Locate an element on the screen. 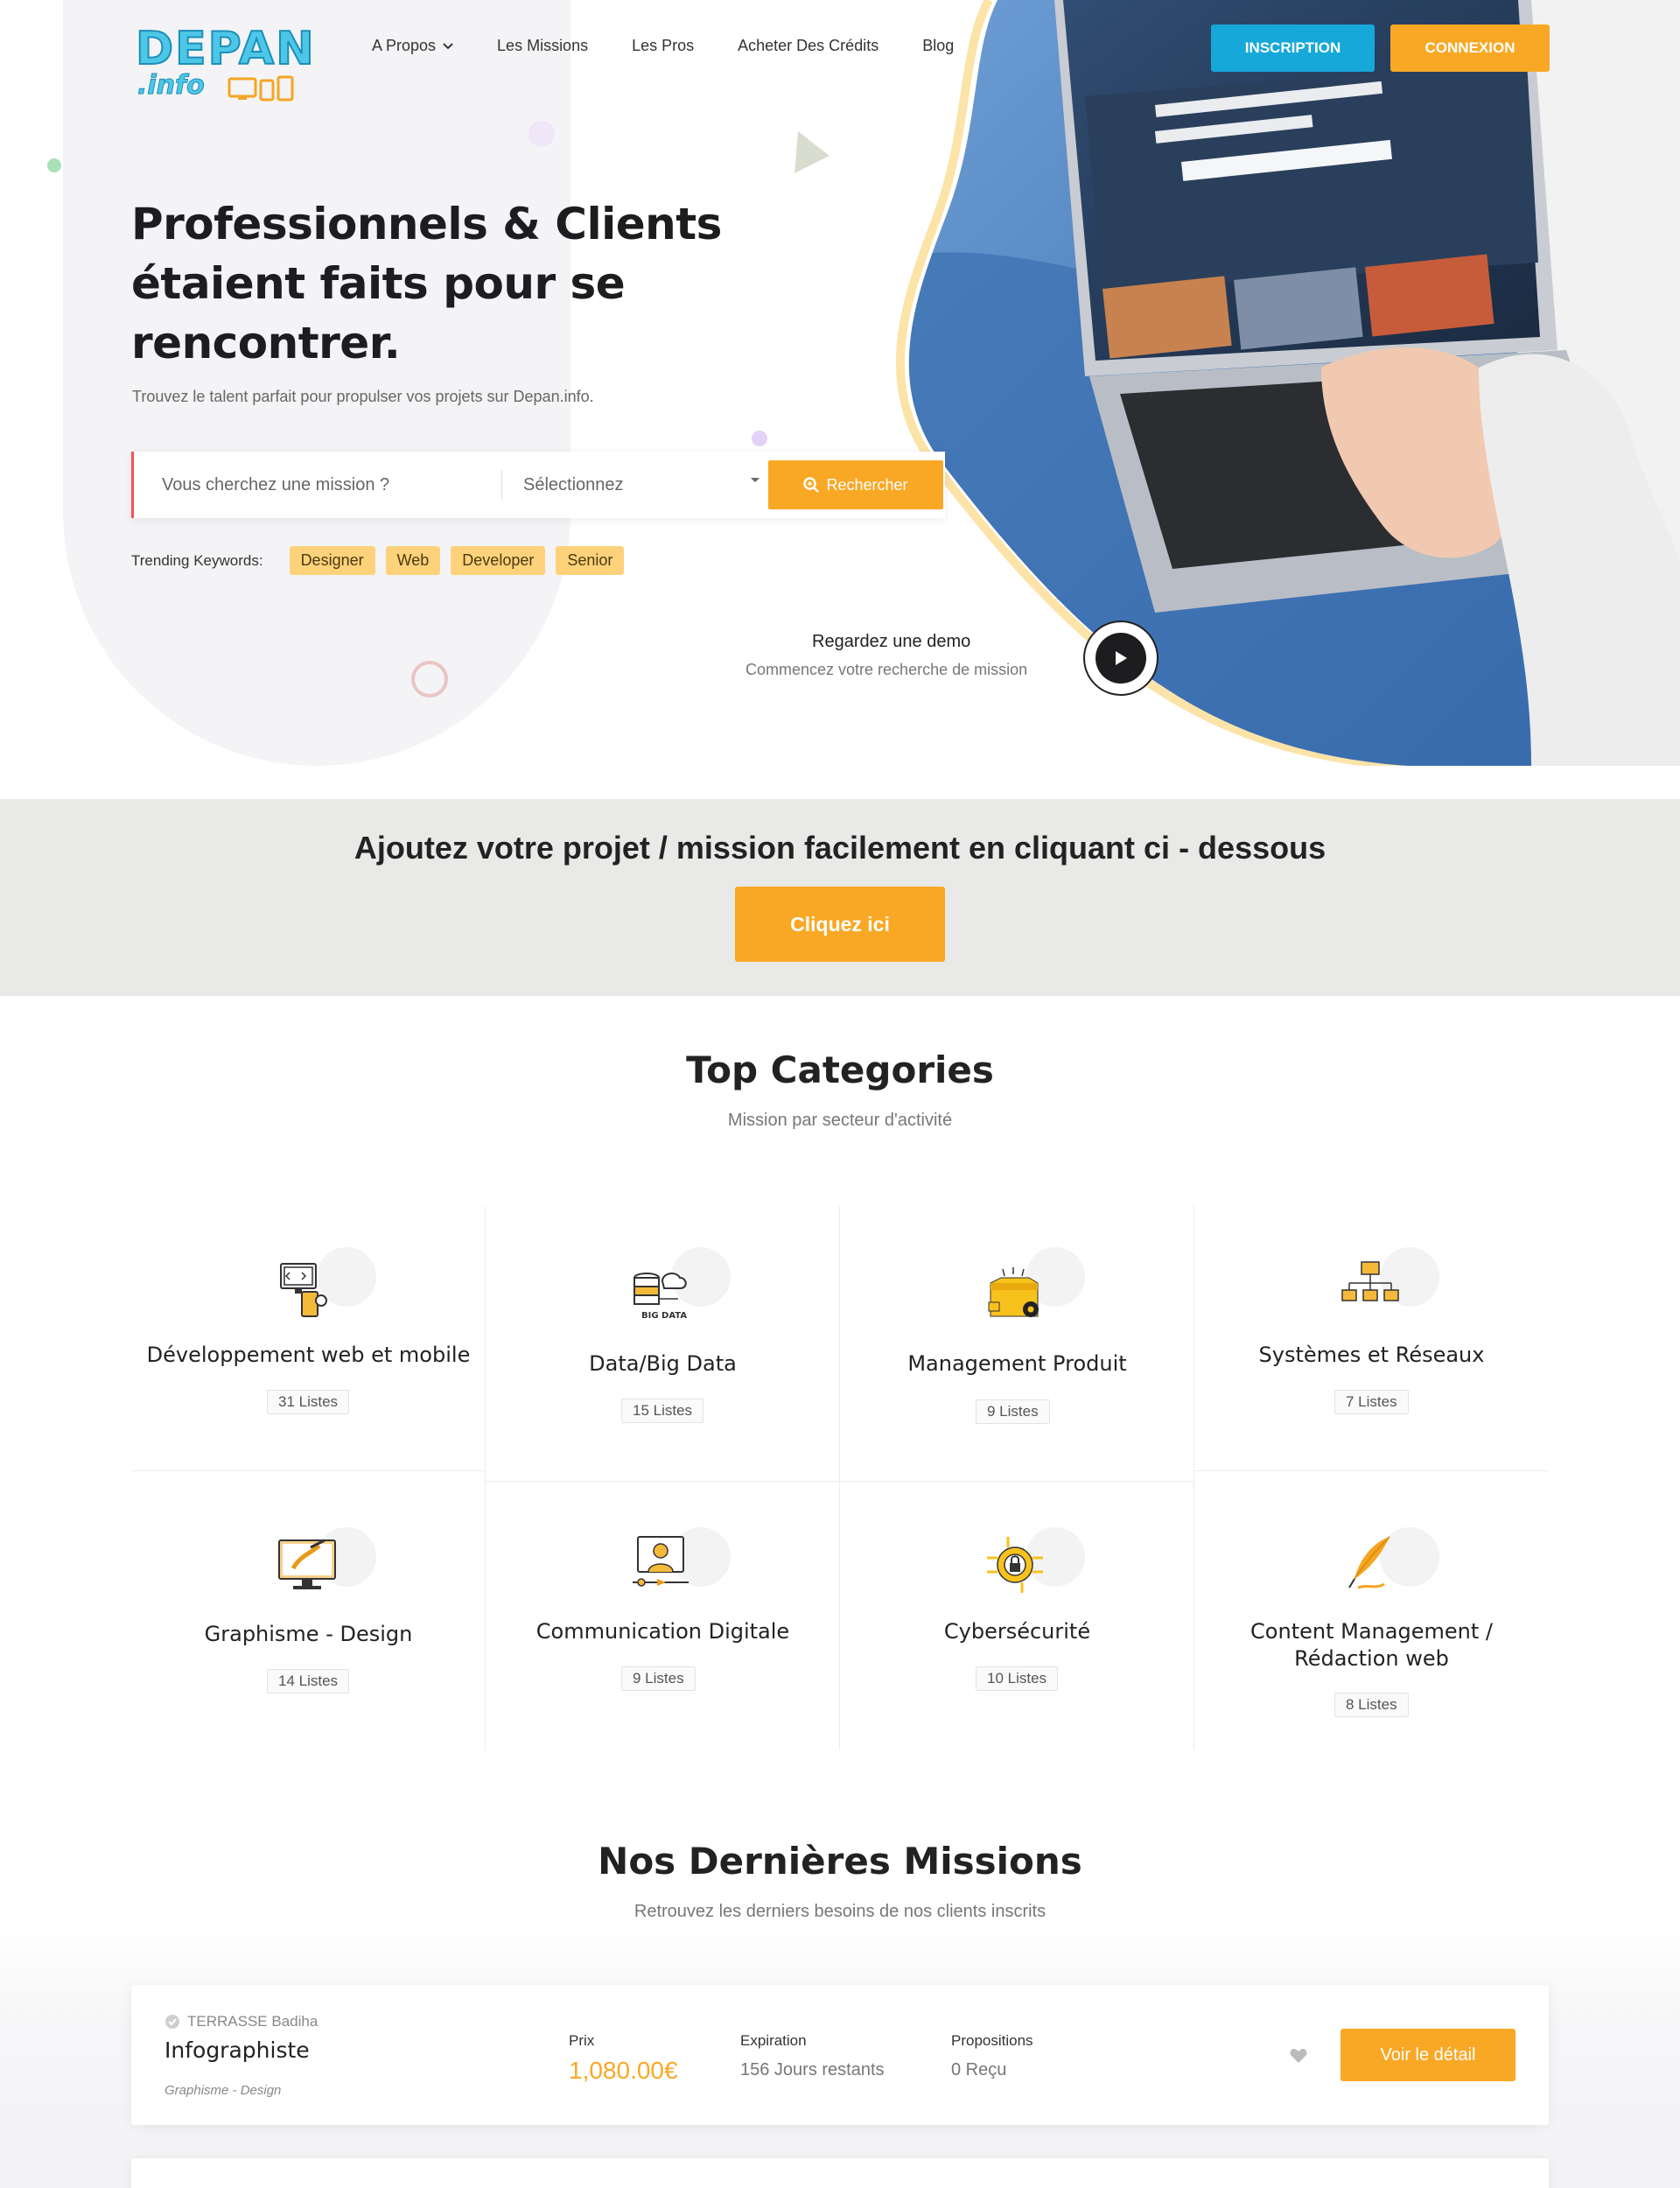 This screenshot has width=1680, height=2188. big-data-icon: BIG DATA is located at coordinates (660, 1297).